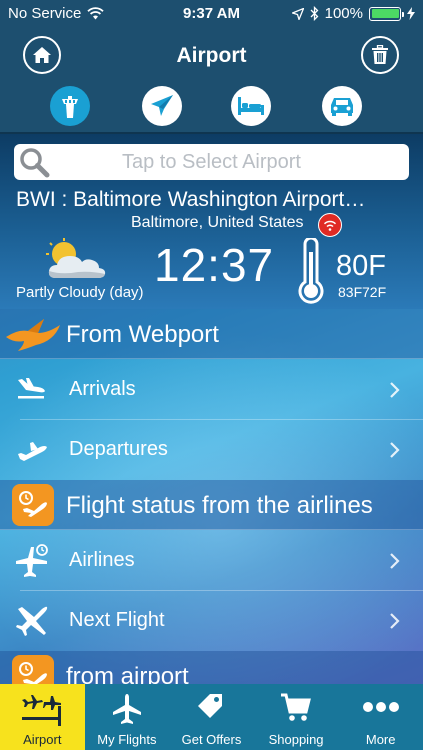 This screenshot has height=750, width=423. I want to click on status-right: 100%, so click(353, 13).